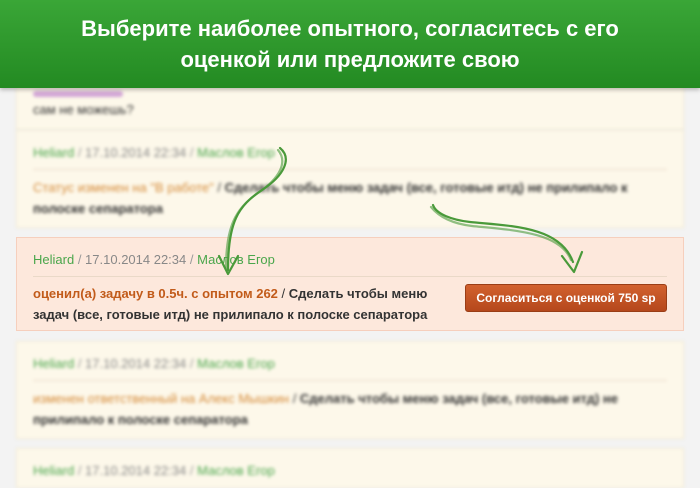 The image size is (700, 488). Describe the element at coordinates (161, 398) in the screenshot. I see `status-text: изменен ответственный на Алекс Мышкин` at that location.